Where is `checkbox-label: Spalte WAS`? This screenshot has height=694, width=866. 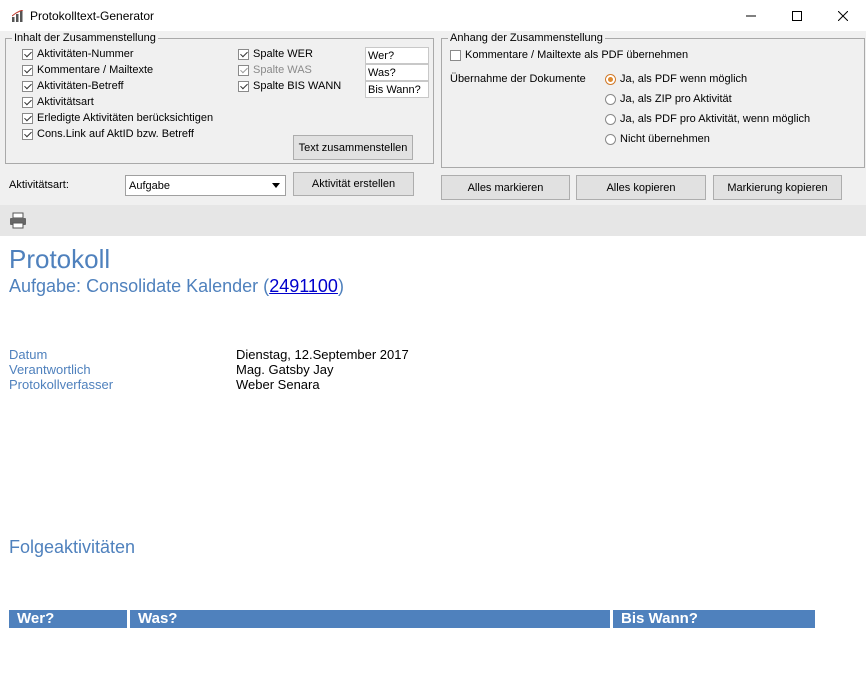 checkbox-label: Spalte WAS is located at coordinates (282, 70).